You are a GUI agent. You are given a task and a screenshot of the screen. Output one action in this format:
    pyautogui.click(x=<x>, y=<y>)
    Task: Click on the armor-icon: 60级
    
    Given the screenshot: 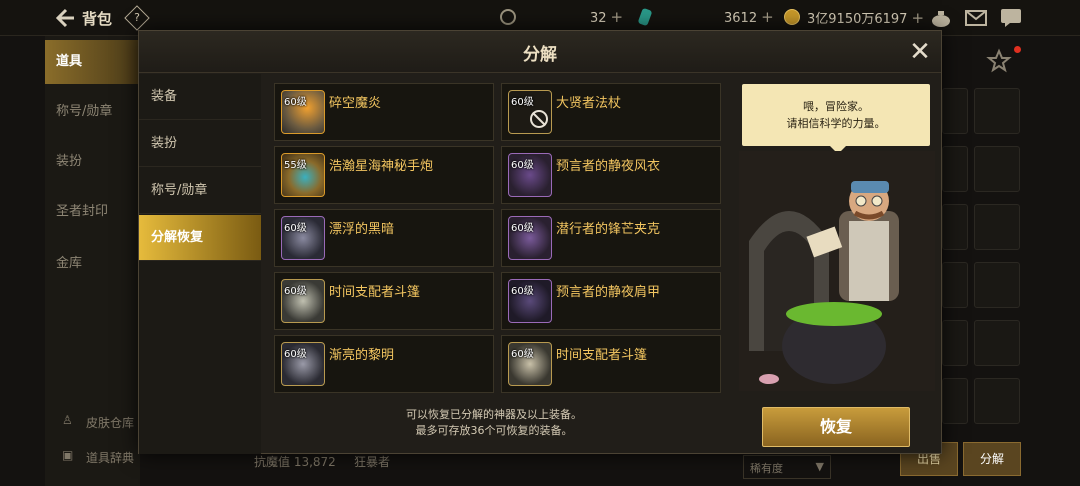 What is the action you would take?
    pyautogui.click(x=303, y=238)
    